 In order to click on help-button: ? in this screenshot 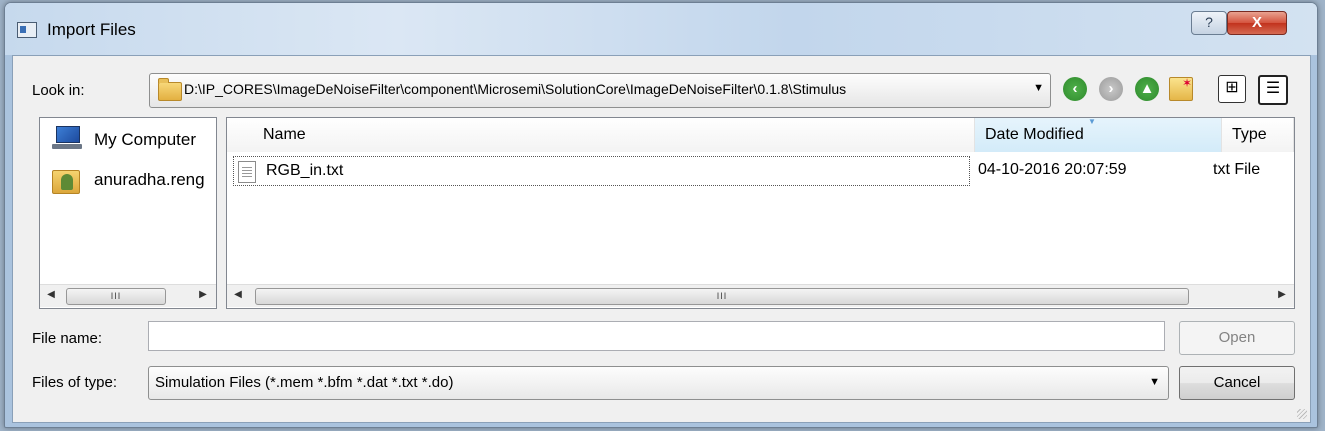, I will do `click(1209, 23)`.